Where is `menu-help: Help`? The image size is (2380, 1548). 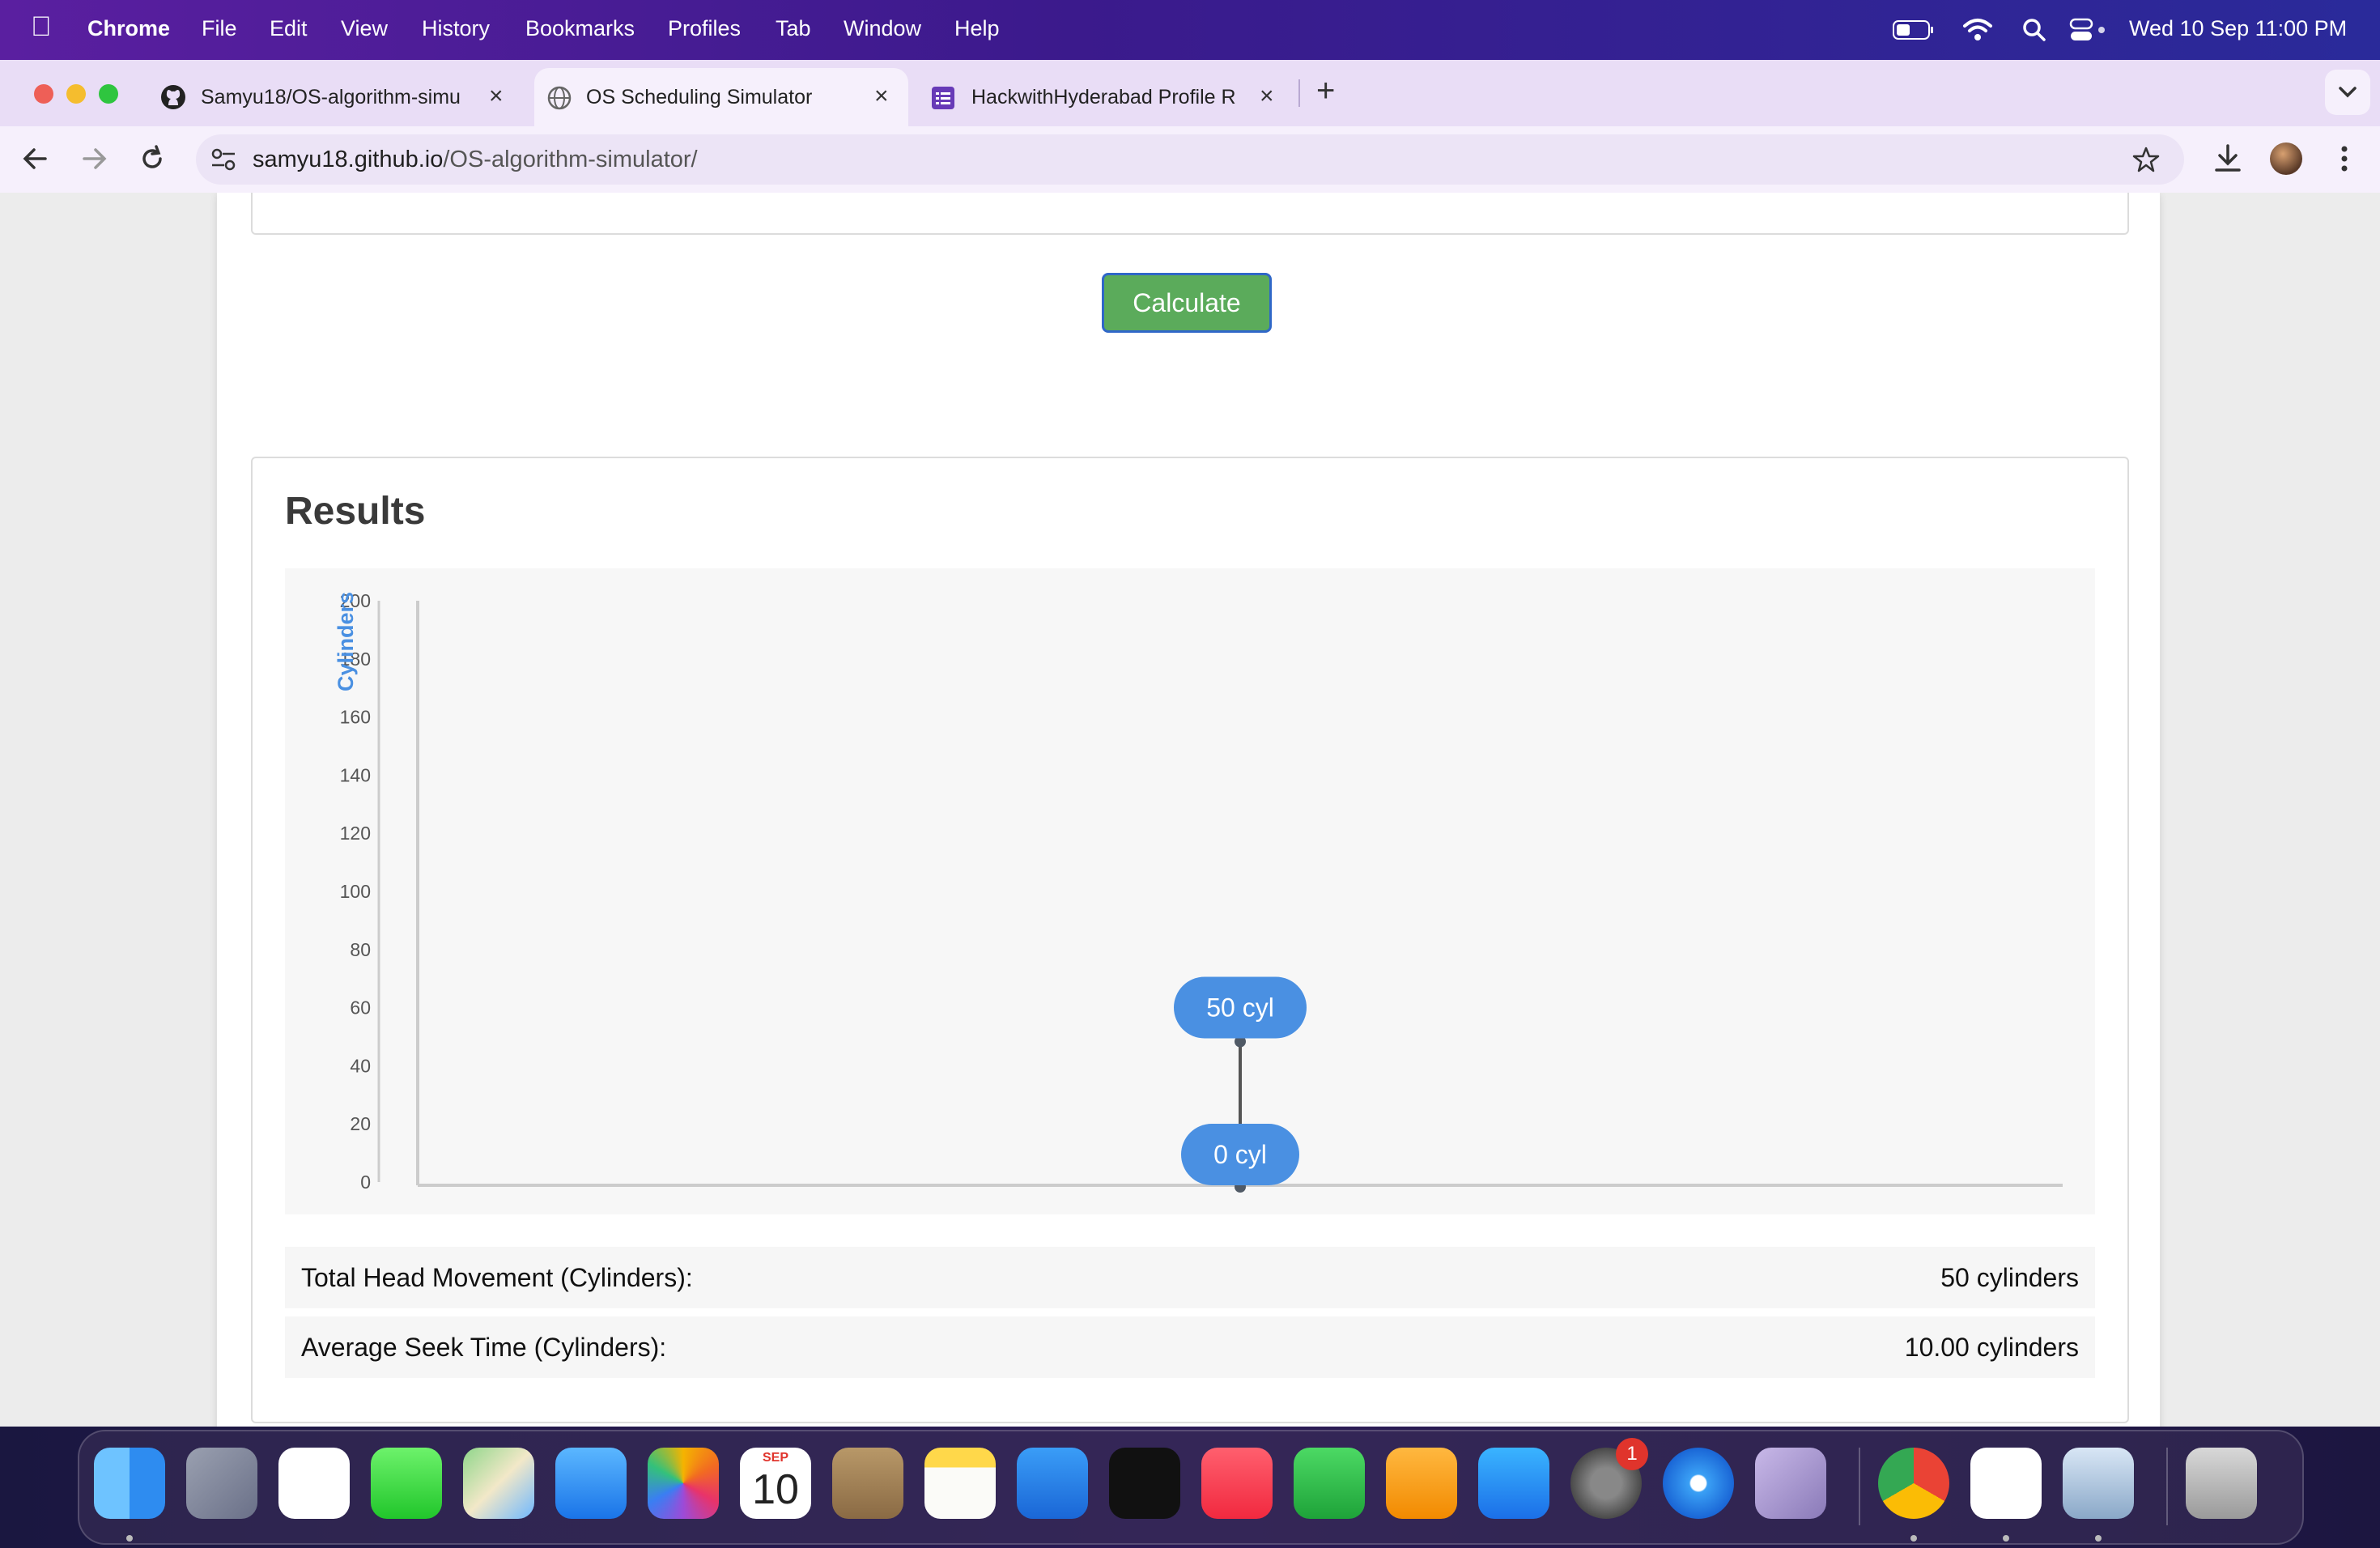 menu-help: Help is located at coordinates (977, 29).